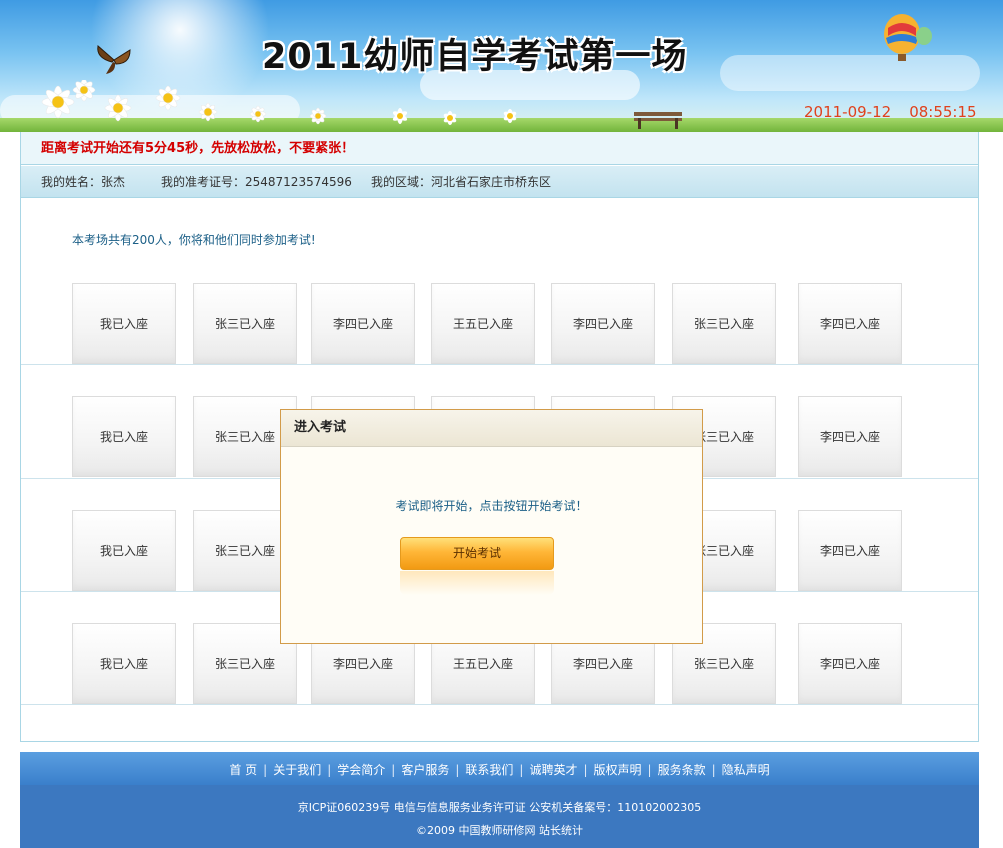  What do you see at coordinates (553, 770) in the screenshot?
I see `footer-link: 诚聘英才` at bounding box center [553, 770].